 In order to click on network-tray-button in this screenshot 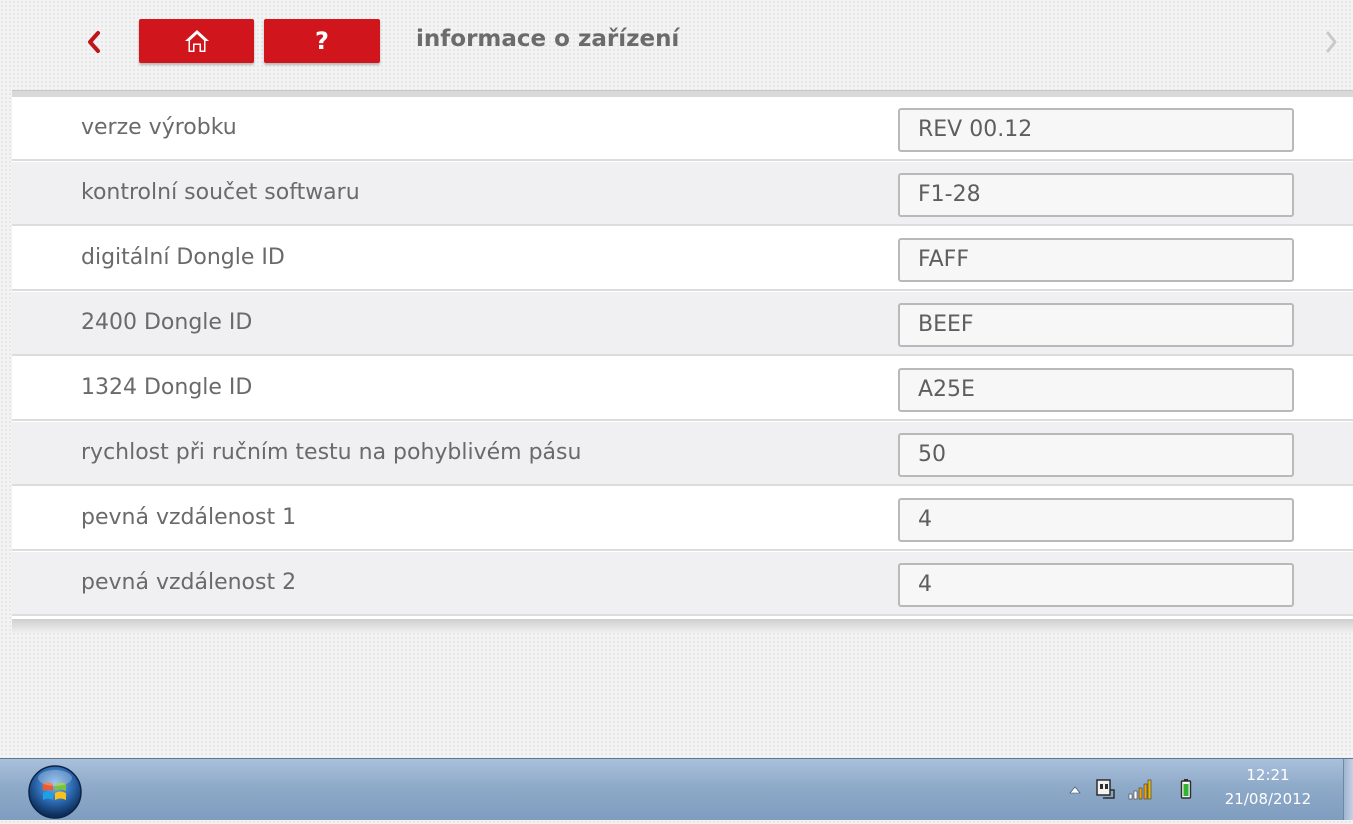, I will do `click(1105, 789)`.